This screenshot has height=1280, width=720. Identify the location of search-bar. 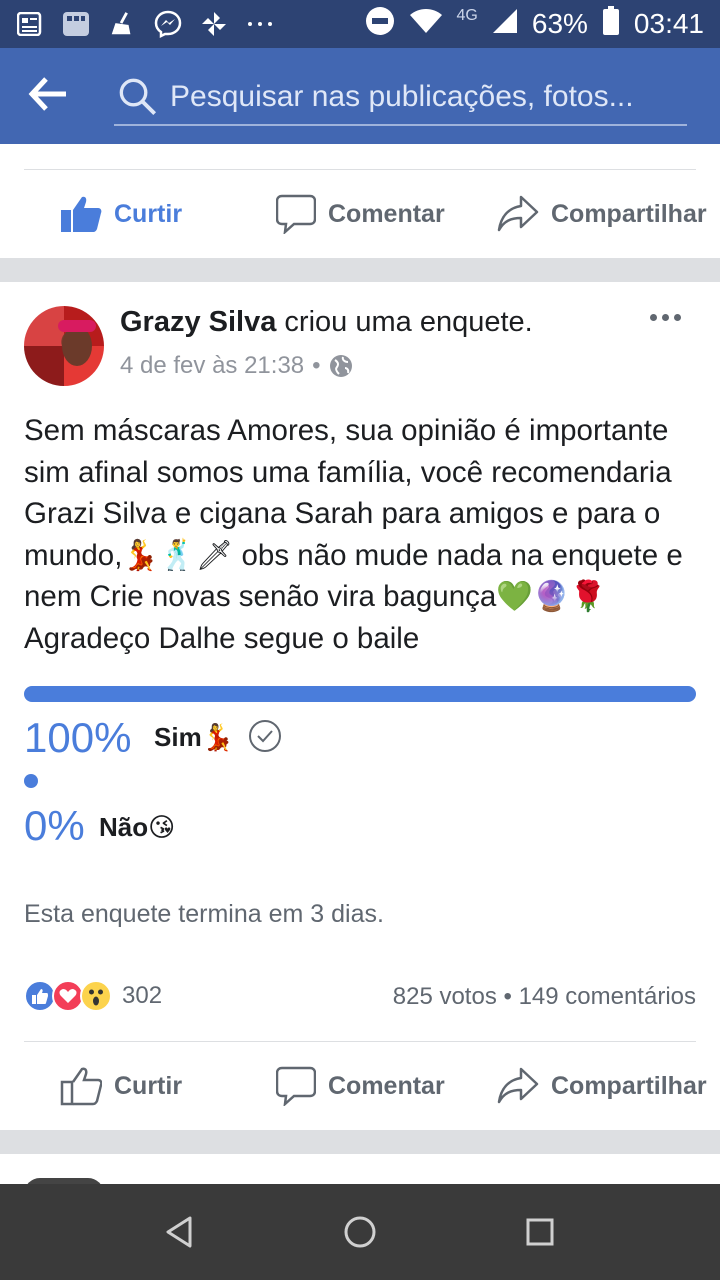
(400, 98).